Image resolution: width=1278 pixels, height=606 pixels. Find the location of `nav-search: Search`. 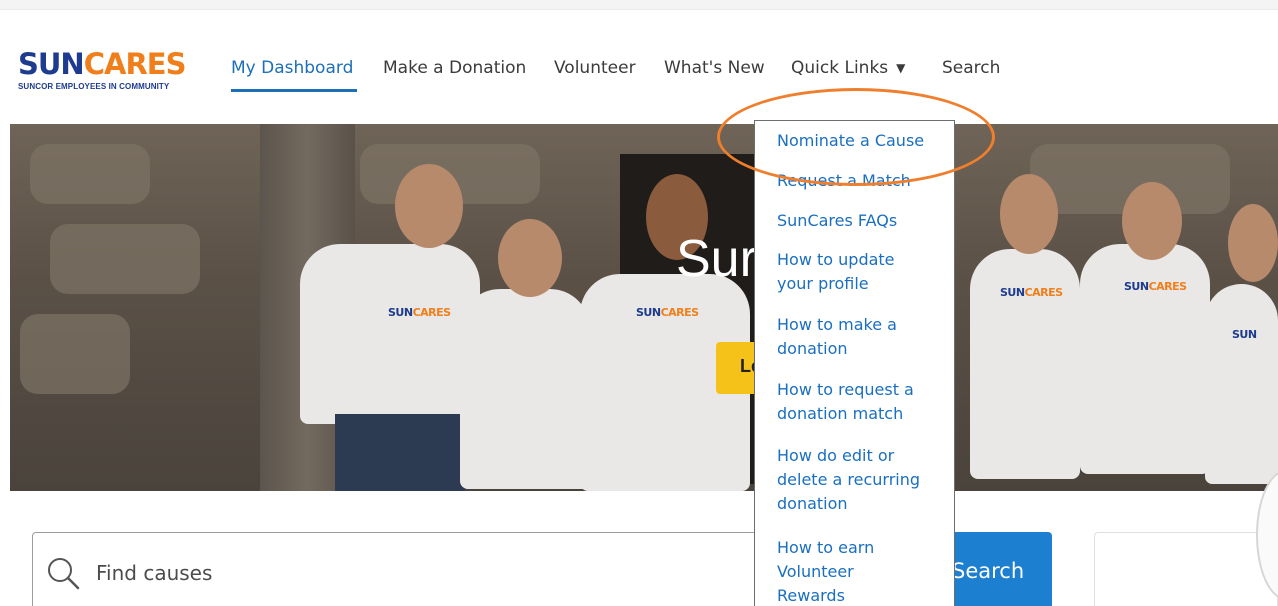

nav-search: Search is located at coordinates (971, 68).